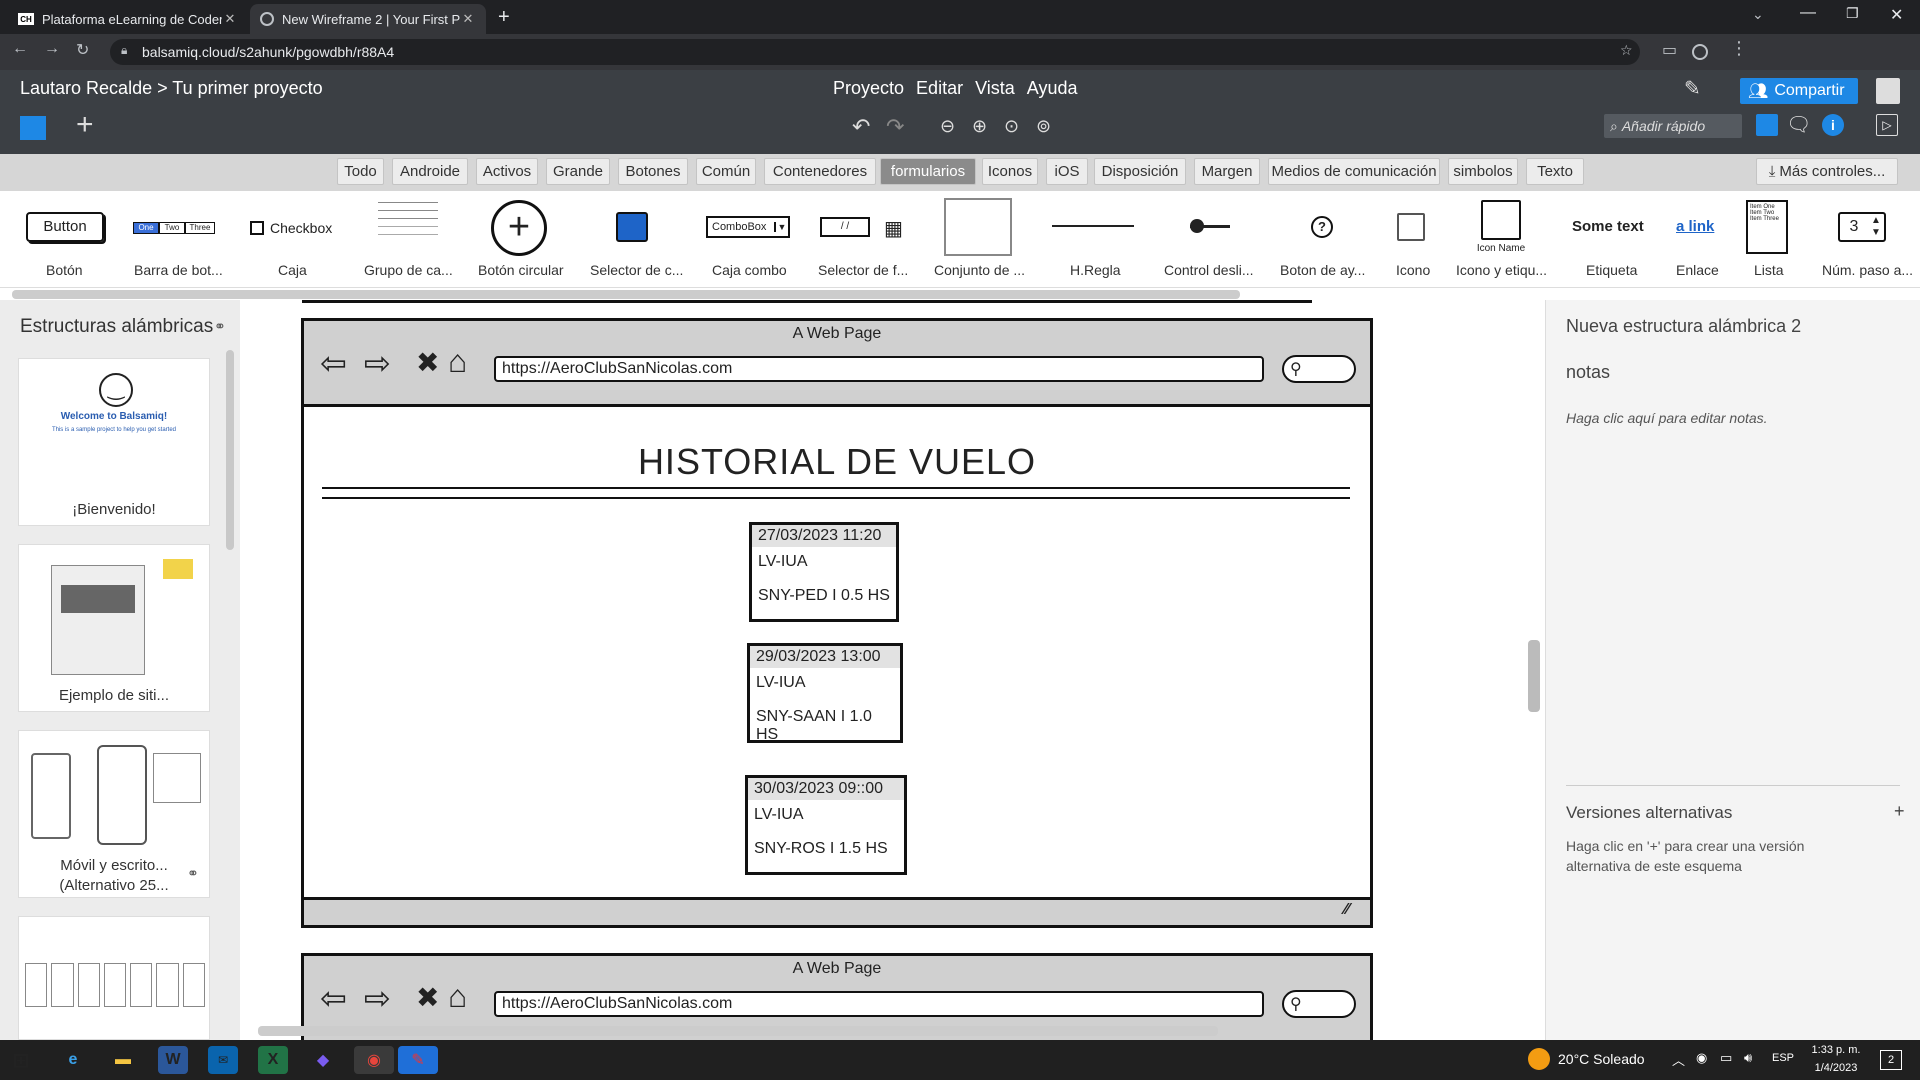 The height and width of the screenshot is (1080, 1920). What do you see at coordinates (1608, 226) in the screenshot?
I see `label-control: Some text` at bounding box center [1608, 226].